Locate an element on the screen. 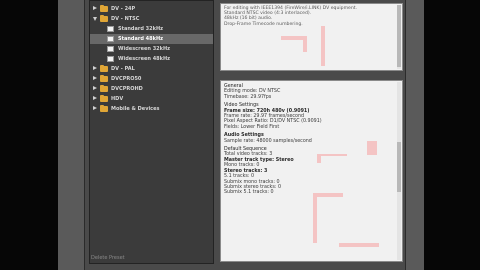 The height and width of the screenshot is (270, 480). tree-item-label: Mobile & Devices is located at coordinates (135, 109).